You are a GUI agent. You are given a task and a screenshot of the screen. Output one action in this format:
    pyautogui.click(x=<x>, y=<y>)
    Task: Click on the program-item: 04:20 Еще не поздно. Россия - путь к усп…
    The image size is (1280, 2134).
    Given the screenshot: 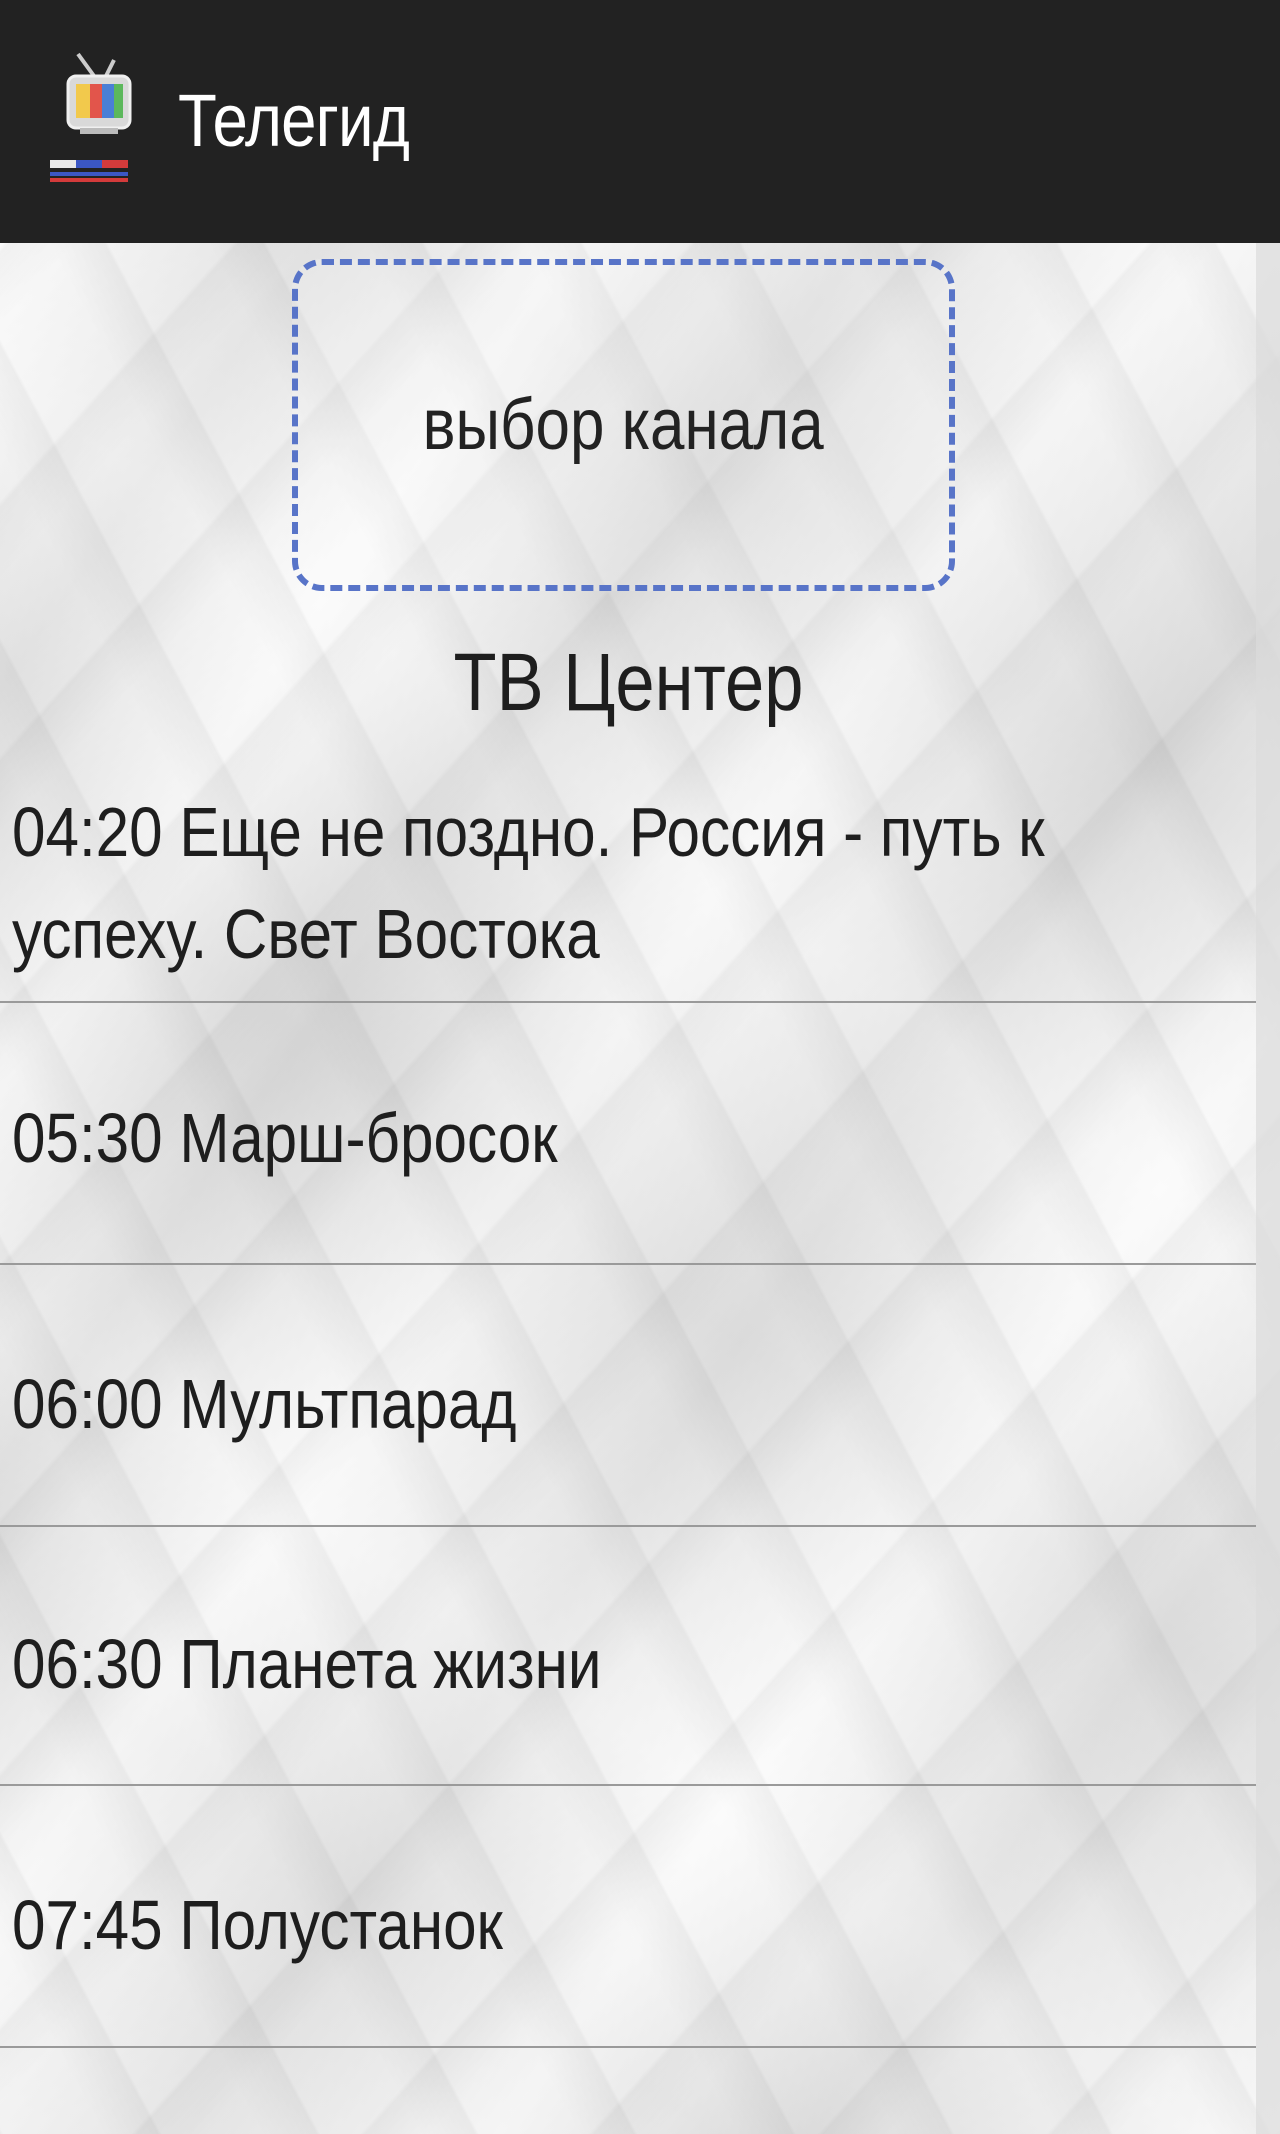 What is the action you would take?
    pyautogui.click(x=628, y=878)
    